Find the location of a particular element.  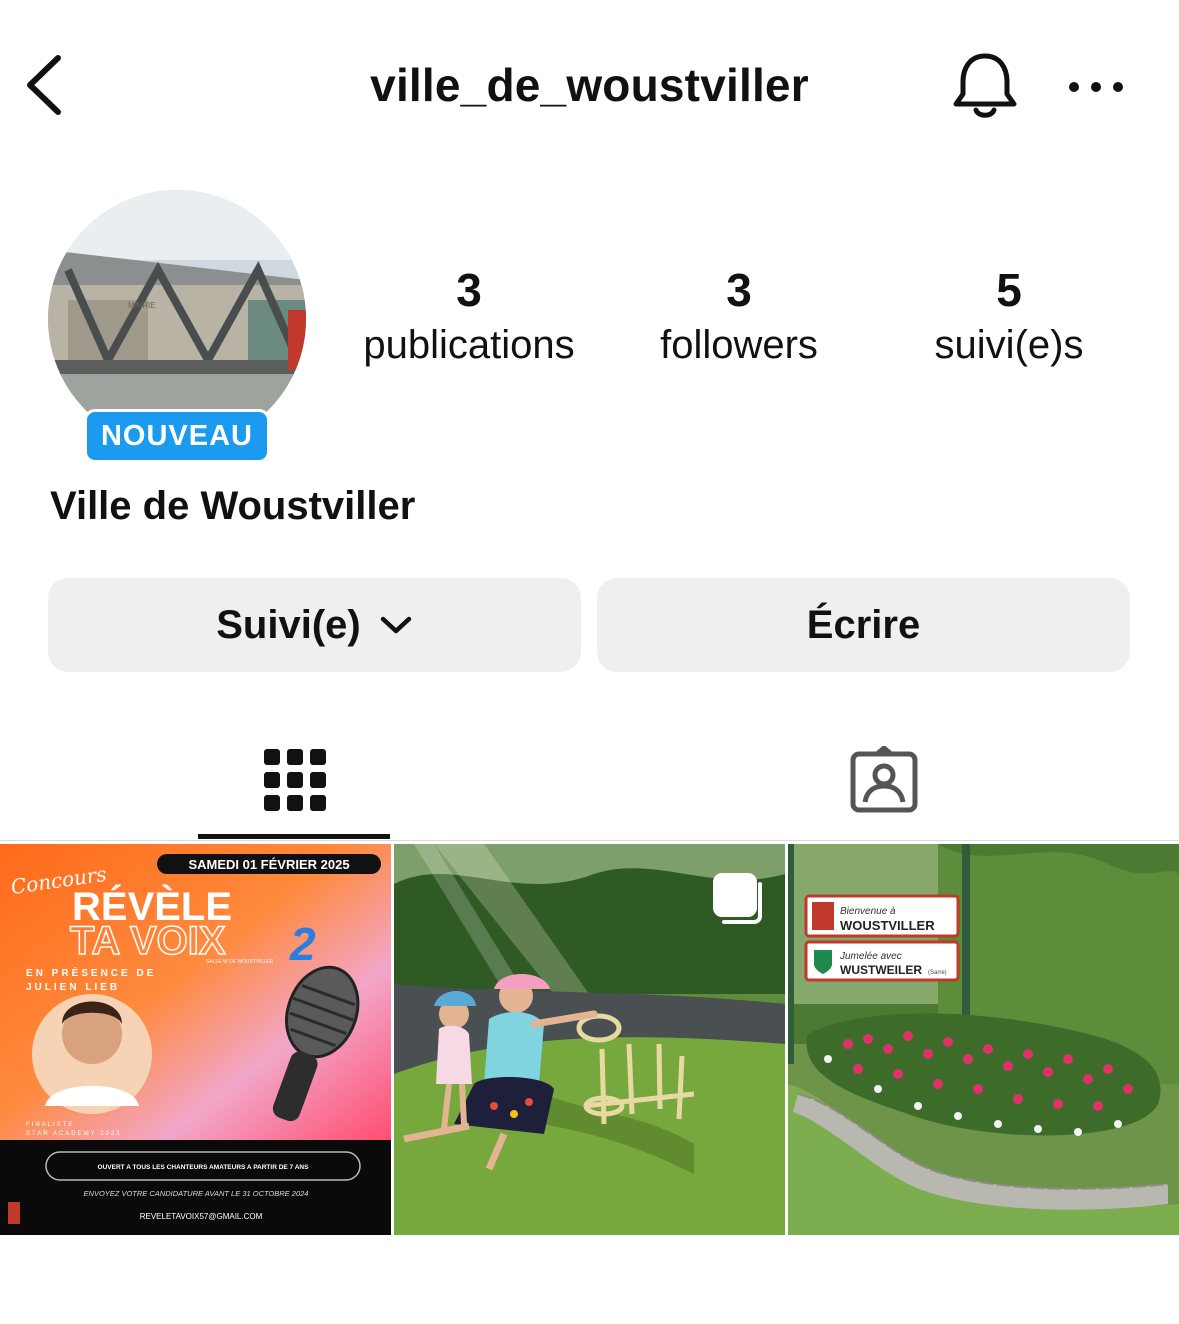

more-options-button is located at coordinates (1096, 87).